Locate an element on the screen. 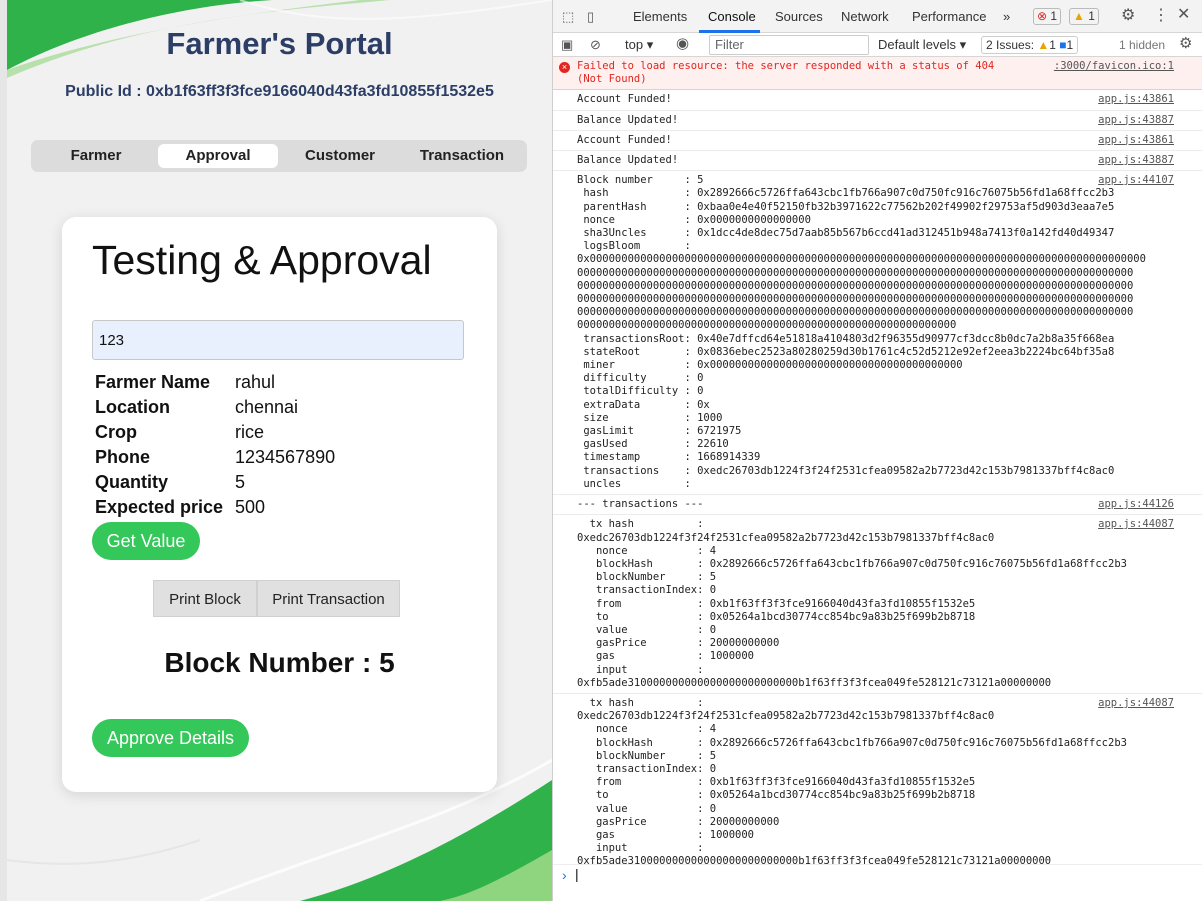 The height and width of the screenshot is (901, 1202). id-input is located at coordinates (278, 340).